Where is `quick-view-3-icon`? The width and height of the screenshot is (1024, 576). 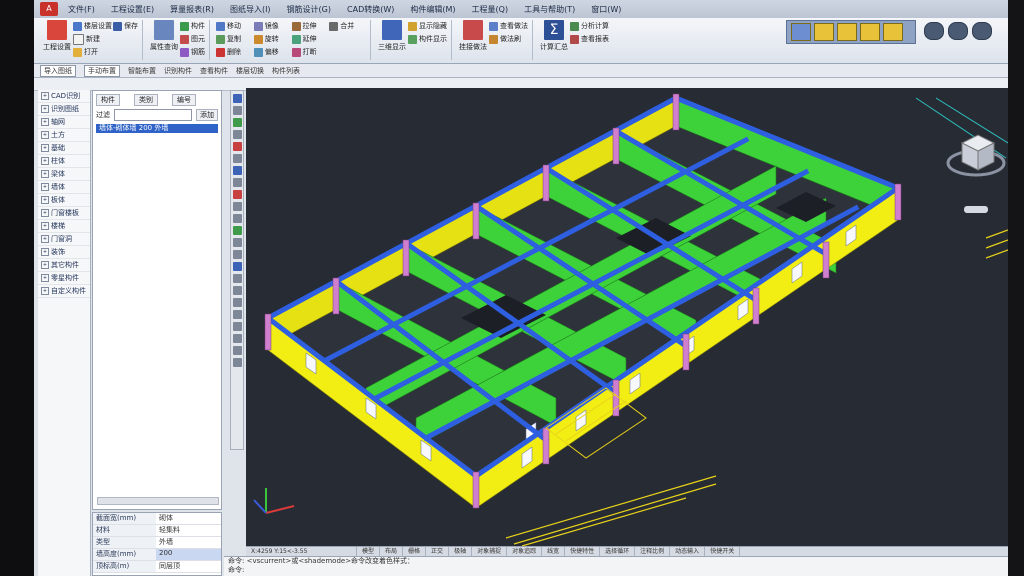 quick-view-3-icon is located at coordinates (870, 32).